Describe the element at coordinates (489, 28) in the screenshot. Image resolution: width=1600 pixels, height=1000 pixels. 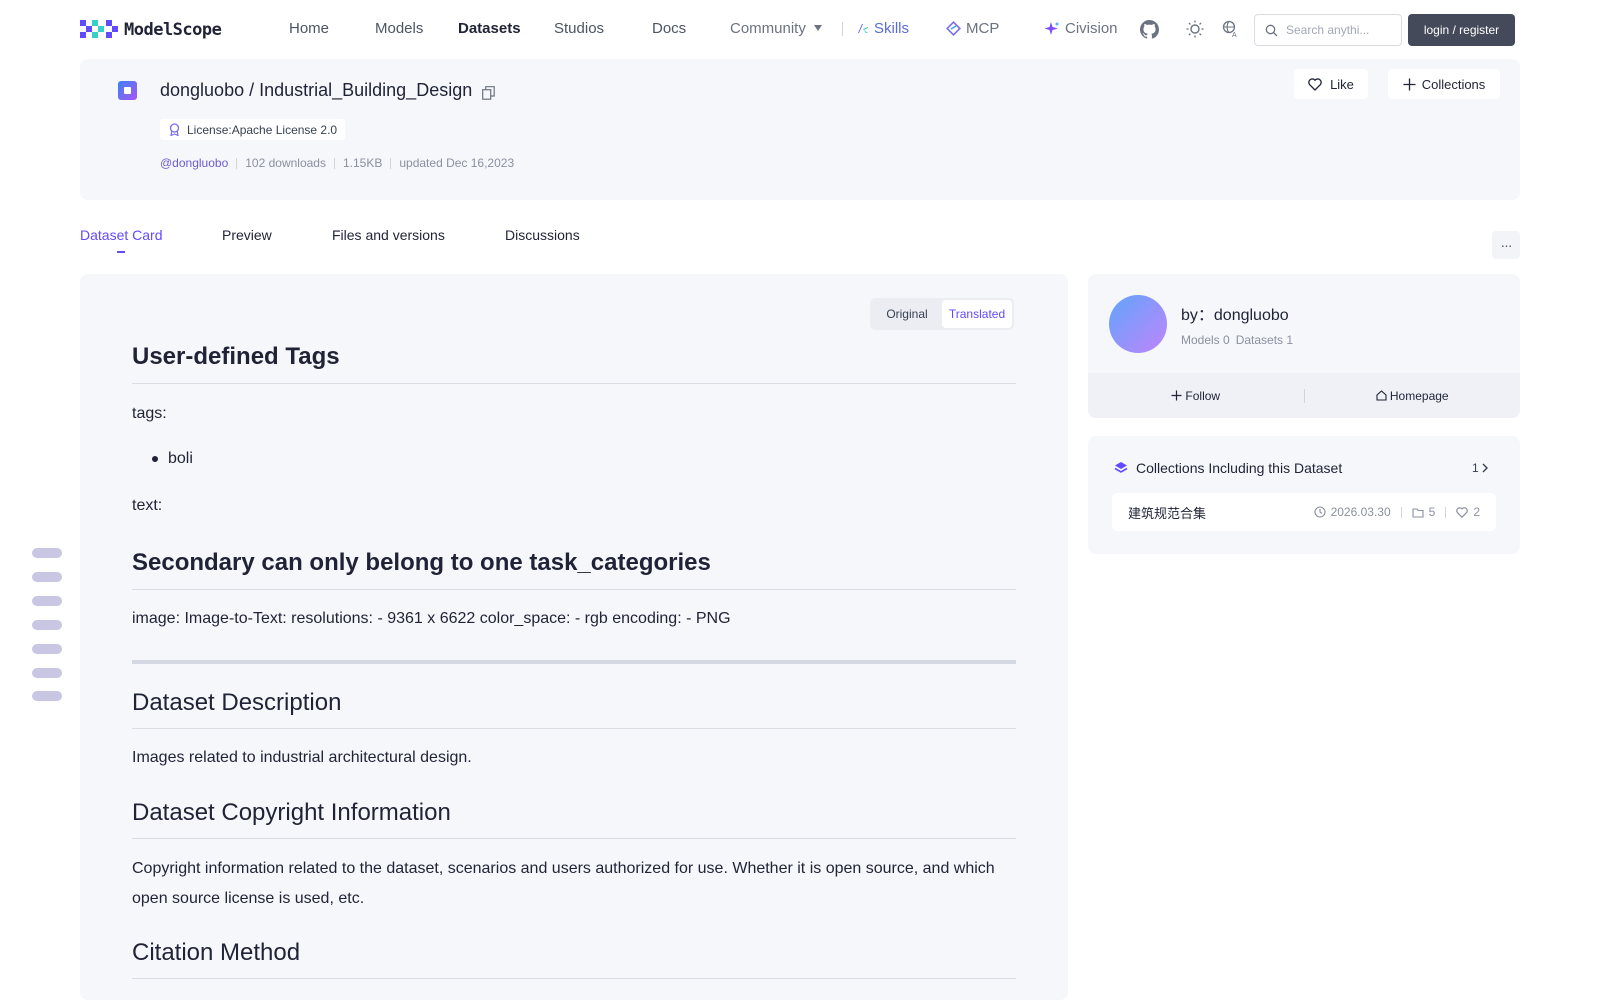
I see `nav-datasets: Datasets` at that location.